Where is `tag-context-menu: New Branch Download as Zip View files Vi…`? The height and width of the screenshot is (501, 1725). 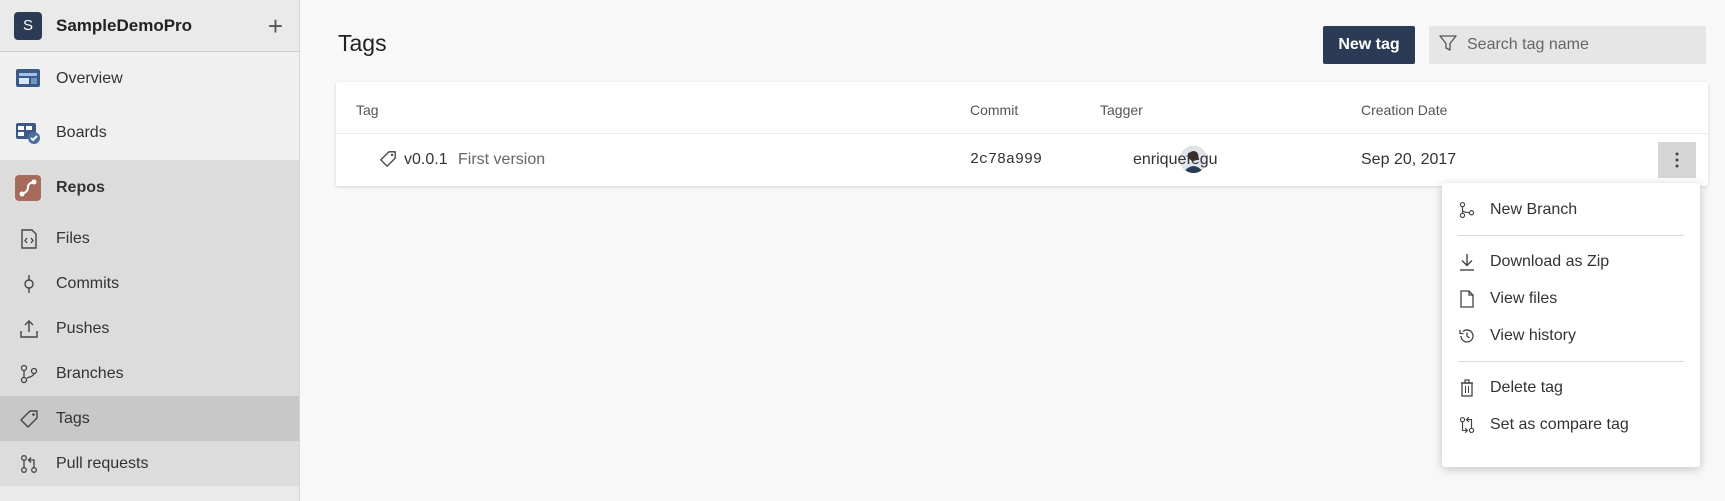 tag-context-menu: New Branch Download as Zip View files Vi… is located at coordinates (1571, 325).